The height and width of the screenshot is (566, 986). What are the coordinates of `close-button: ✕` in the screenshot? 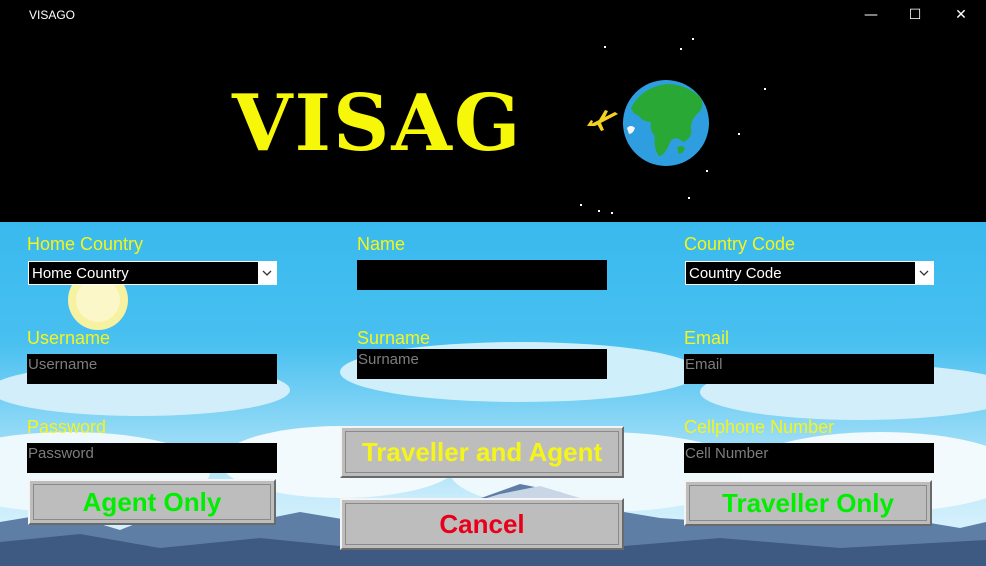 It's located at (961, 15).